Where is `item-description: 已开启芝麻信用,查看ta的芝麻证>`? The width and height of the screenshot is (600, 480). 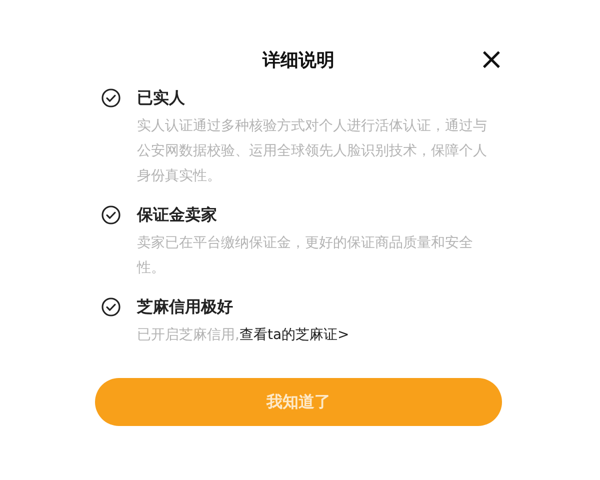
item-description: 已开启芝麻信用,查看ta的芝麻证> is located at coordinates (243, 335).